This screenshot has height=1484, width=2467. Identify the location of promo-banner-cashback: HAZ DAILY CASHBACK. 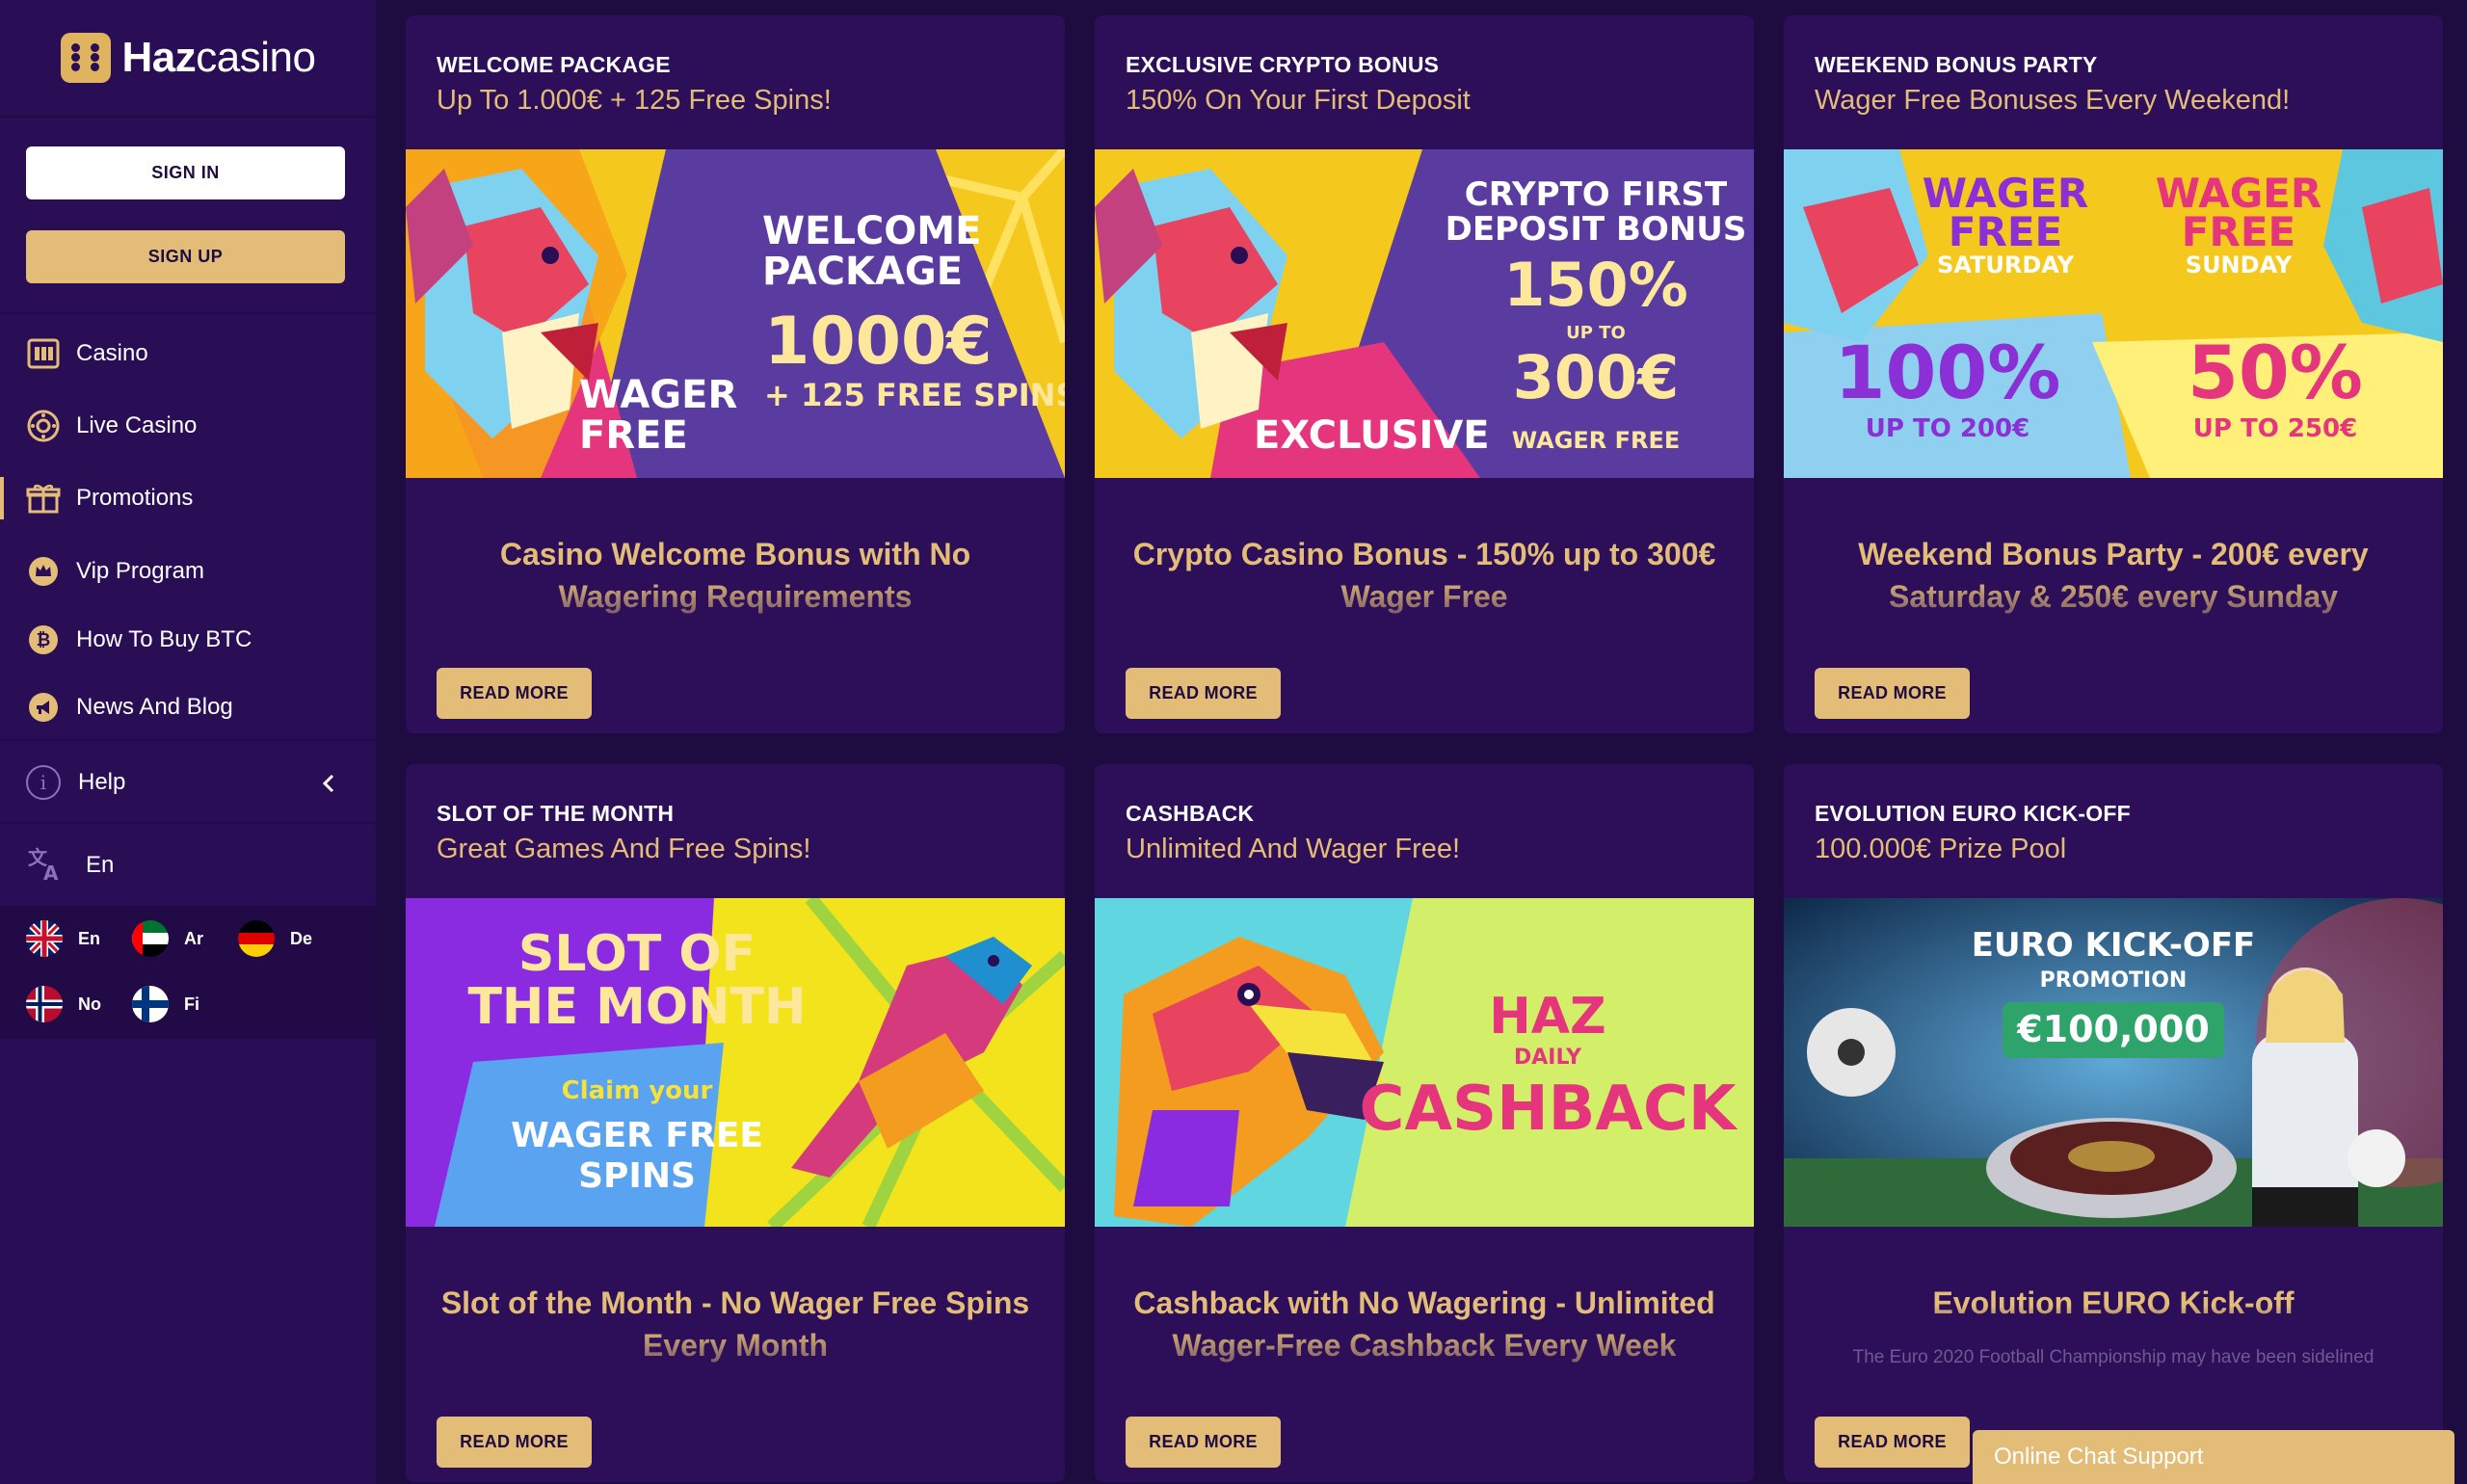
(1424, 1062).